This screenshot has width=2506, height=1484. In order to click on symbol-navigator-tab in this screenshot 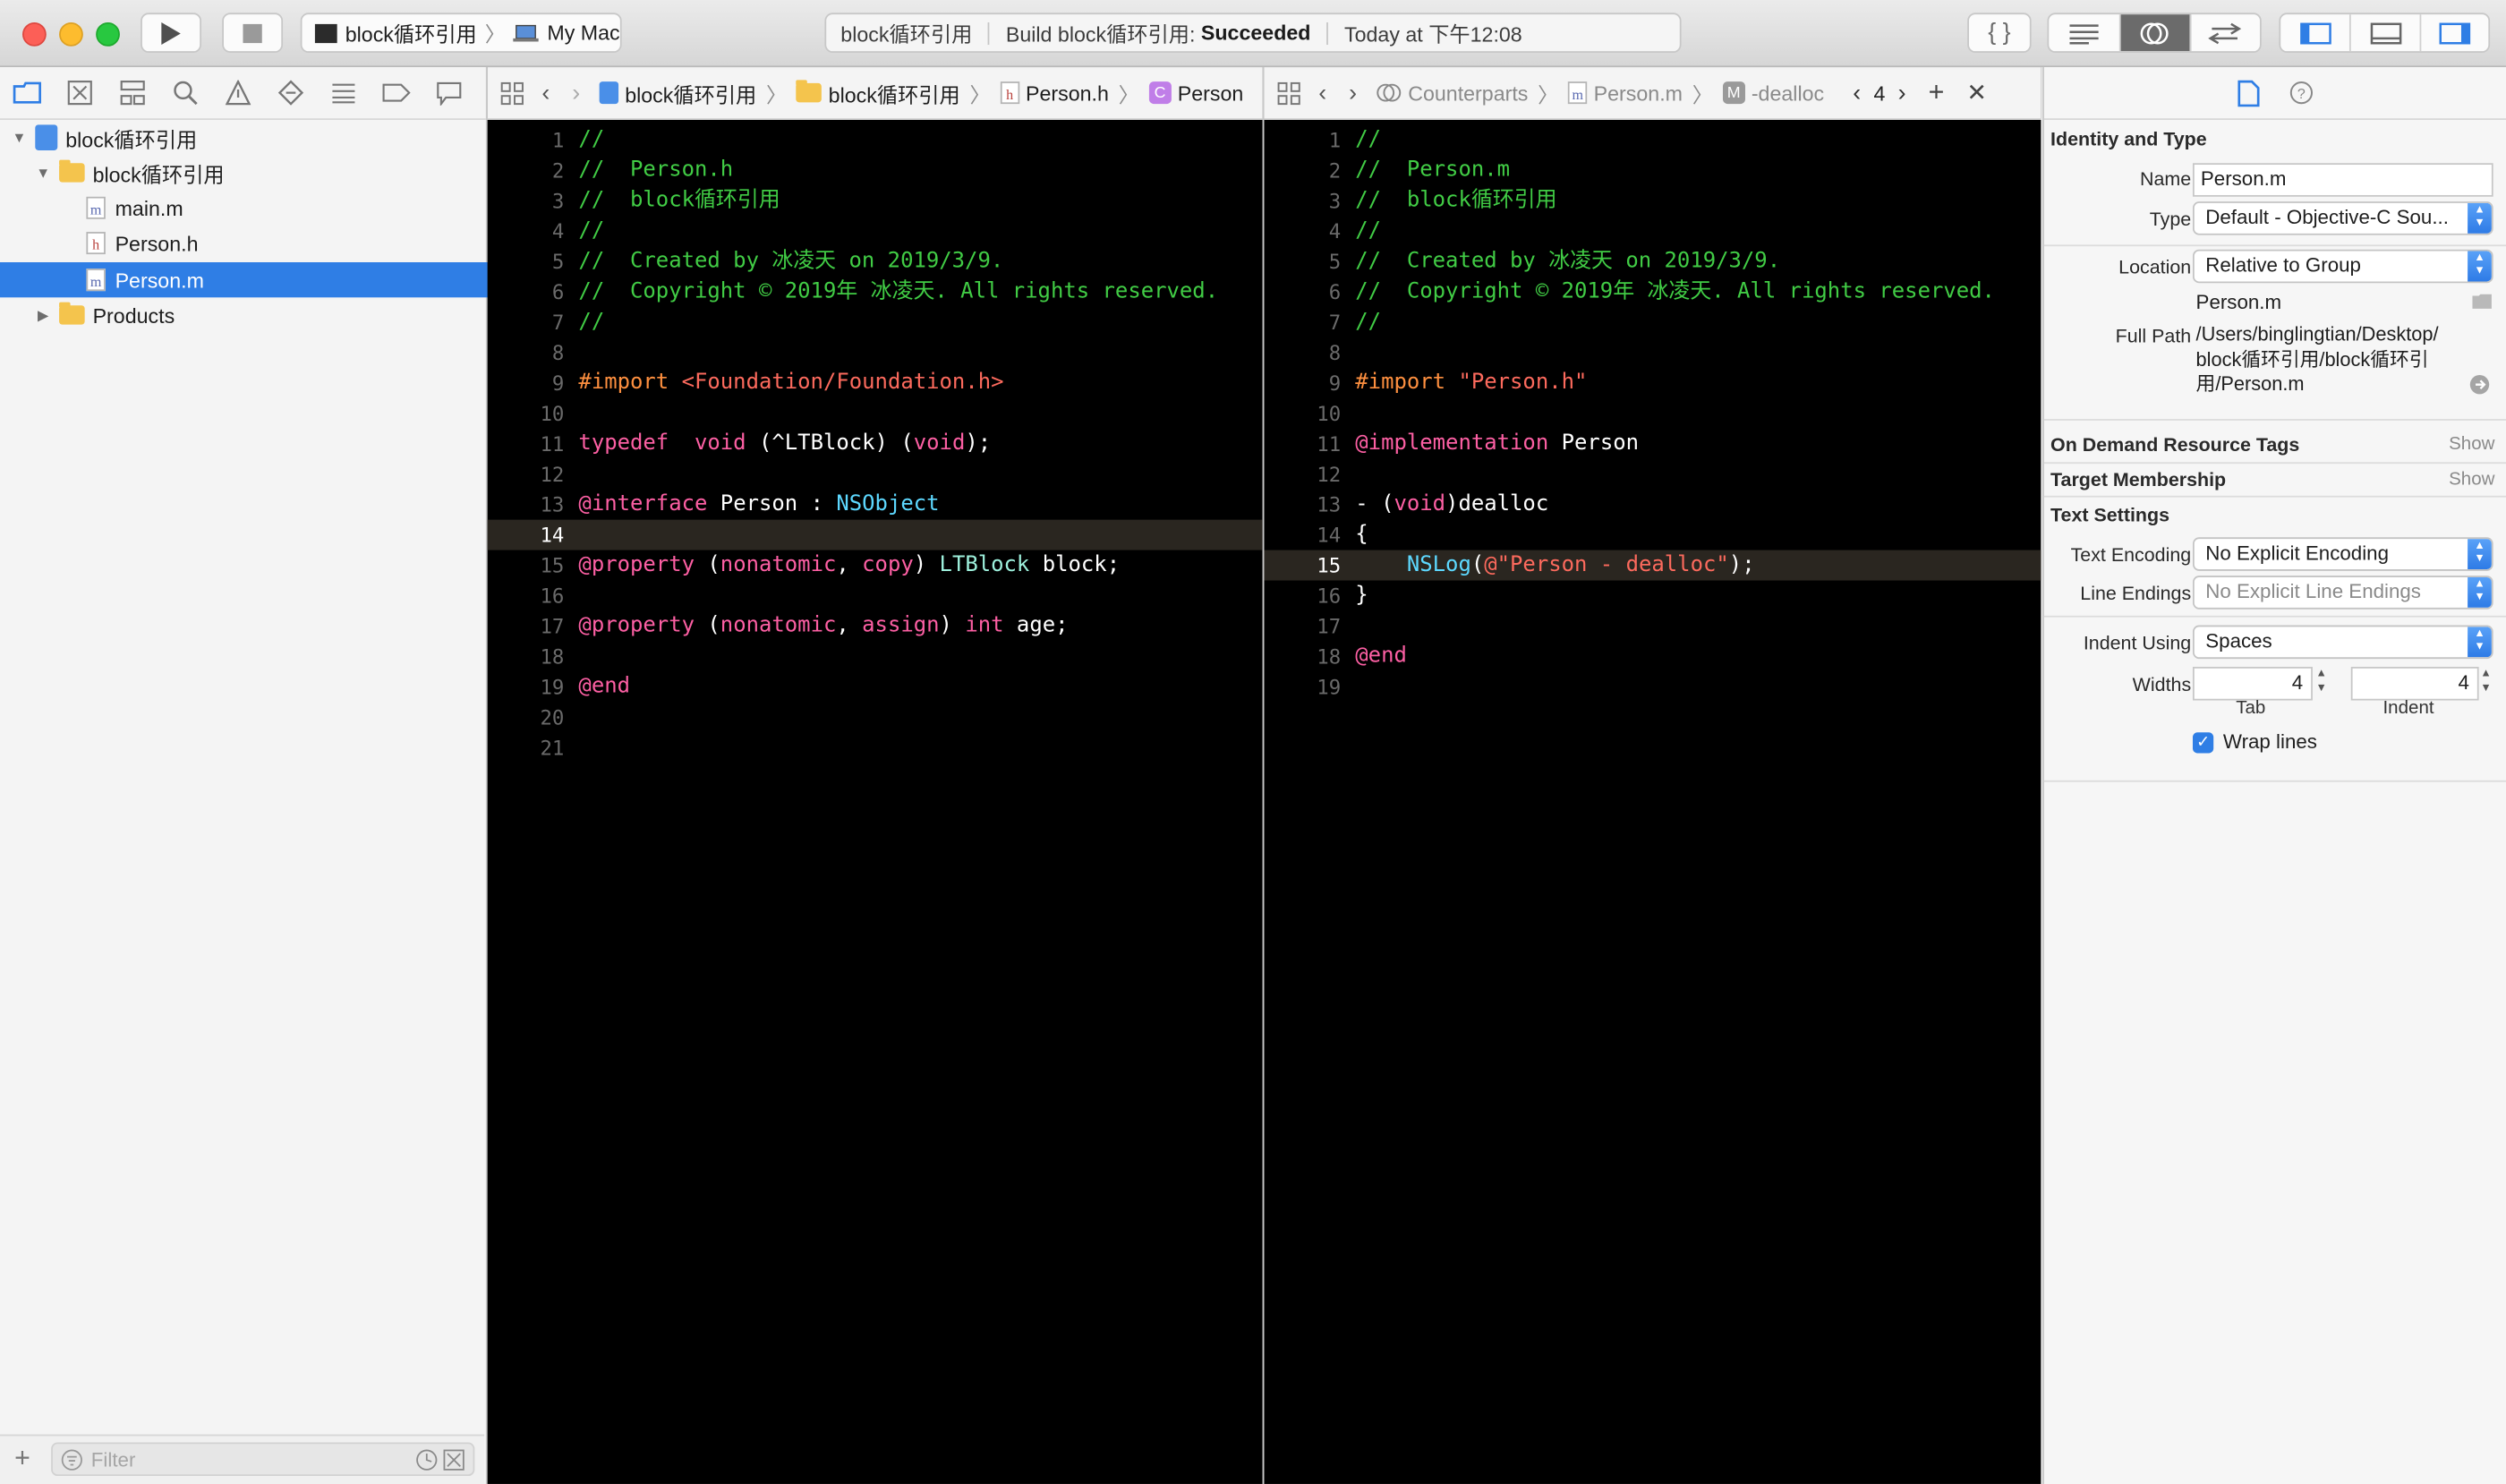, I will do `click(132, 92)`.